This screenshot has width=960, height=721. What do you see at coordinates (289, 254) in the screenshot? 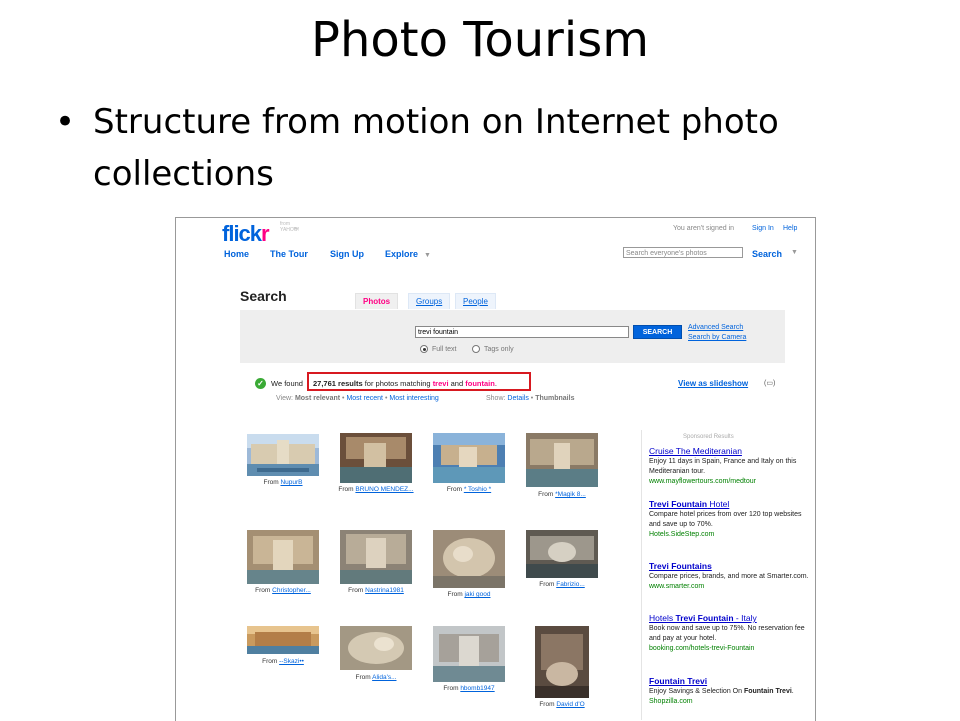
I see `nav-the-tour: The Tour` at bounding box center [289, 254].